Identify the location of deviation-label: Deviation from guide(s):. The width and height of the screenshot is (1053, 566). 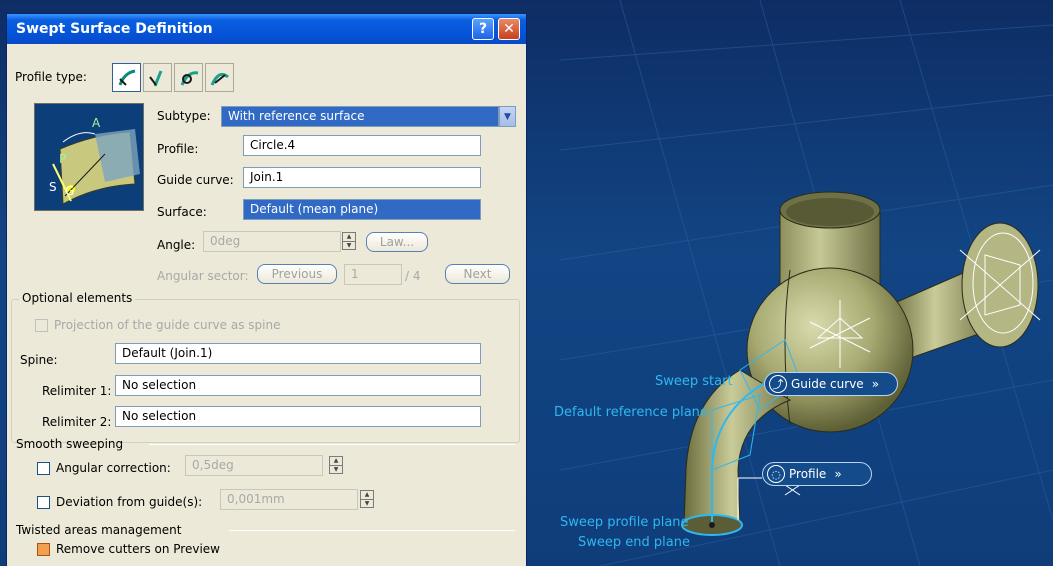
(129, 502).